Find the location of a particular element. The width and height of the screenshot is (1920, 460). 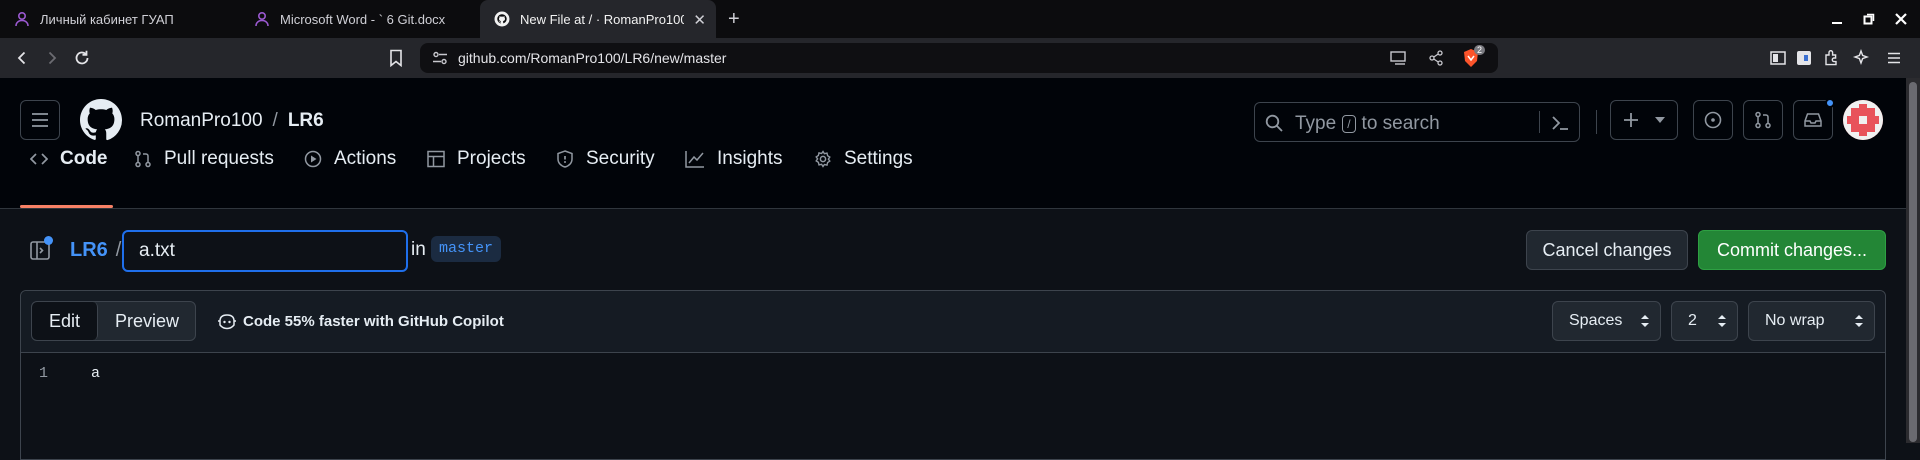

browser-tab: Microsoft Word - ` 6 Git.docx is located at coordinates (360, 19).